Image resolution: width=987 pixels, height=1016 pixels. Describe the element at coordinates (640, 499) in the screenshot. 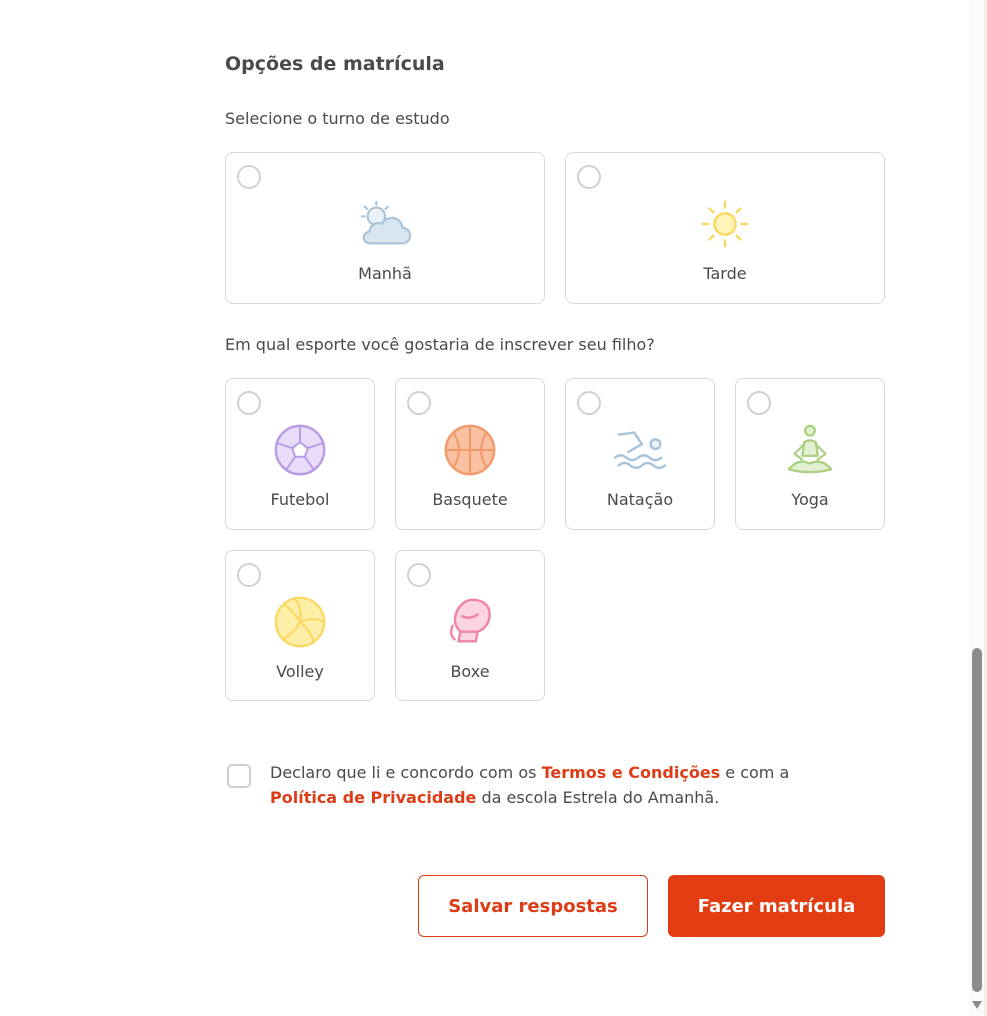

I see `sport-label: Natação` at that location.